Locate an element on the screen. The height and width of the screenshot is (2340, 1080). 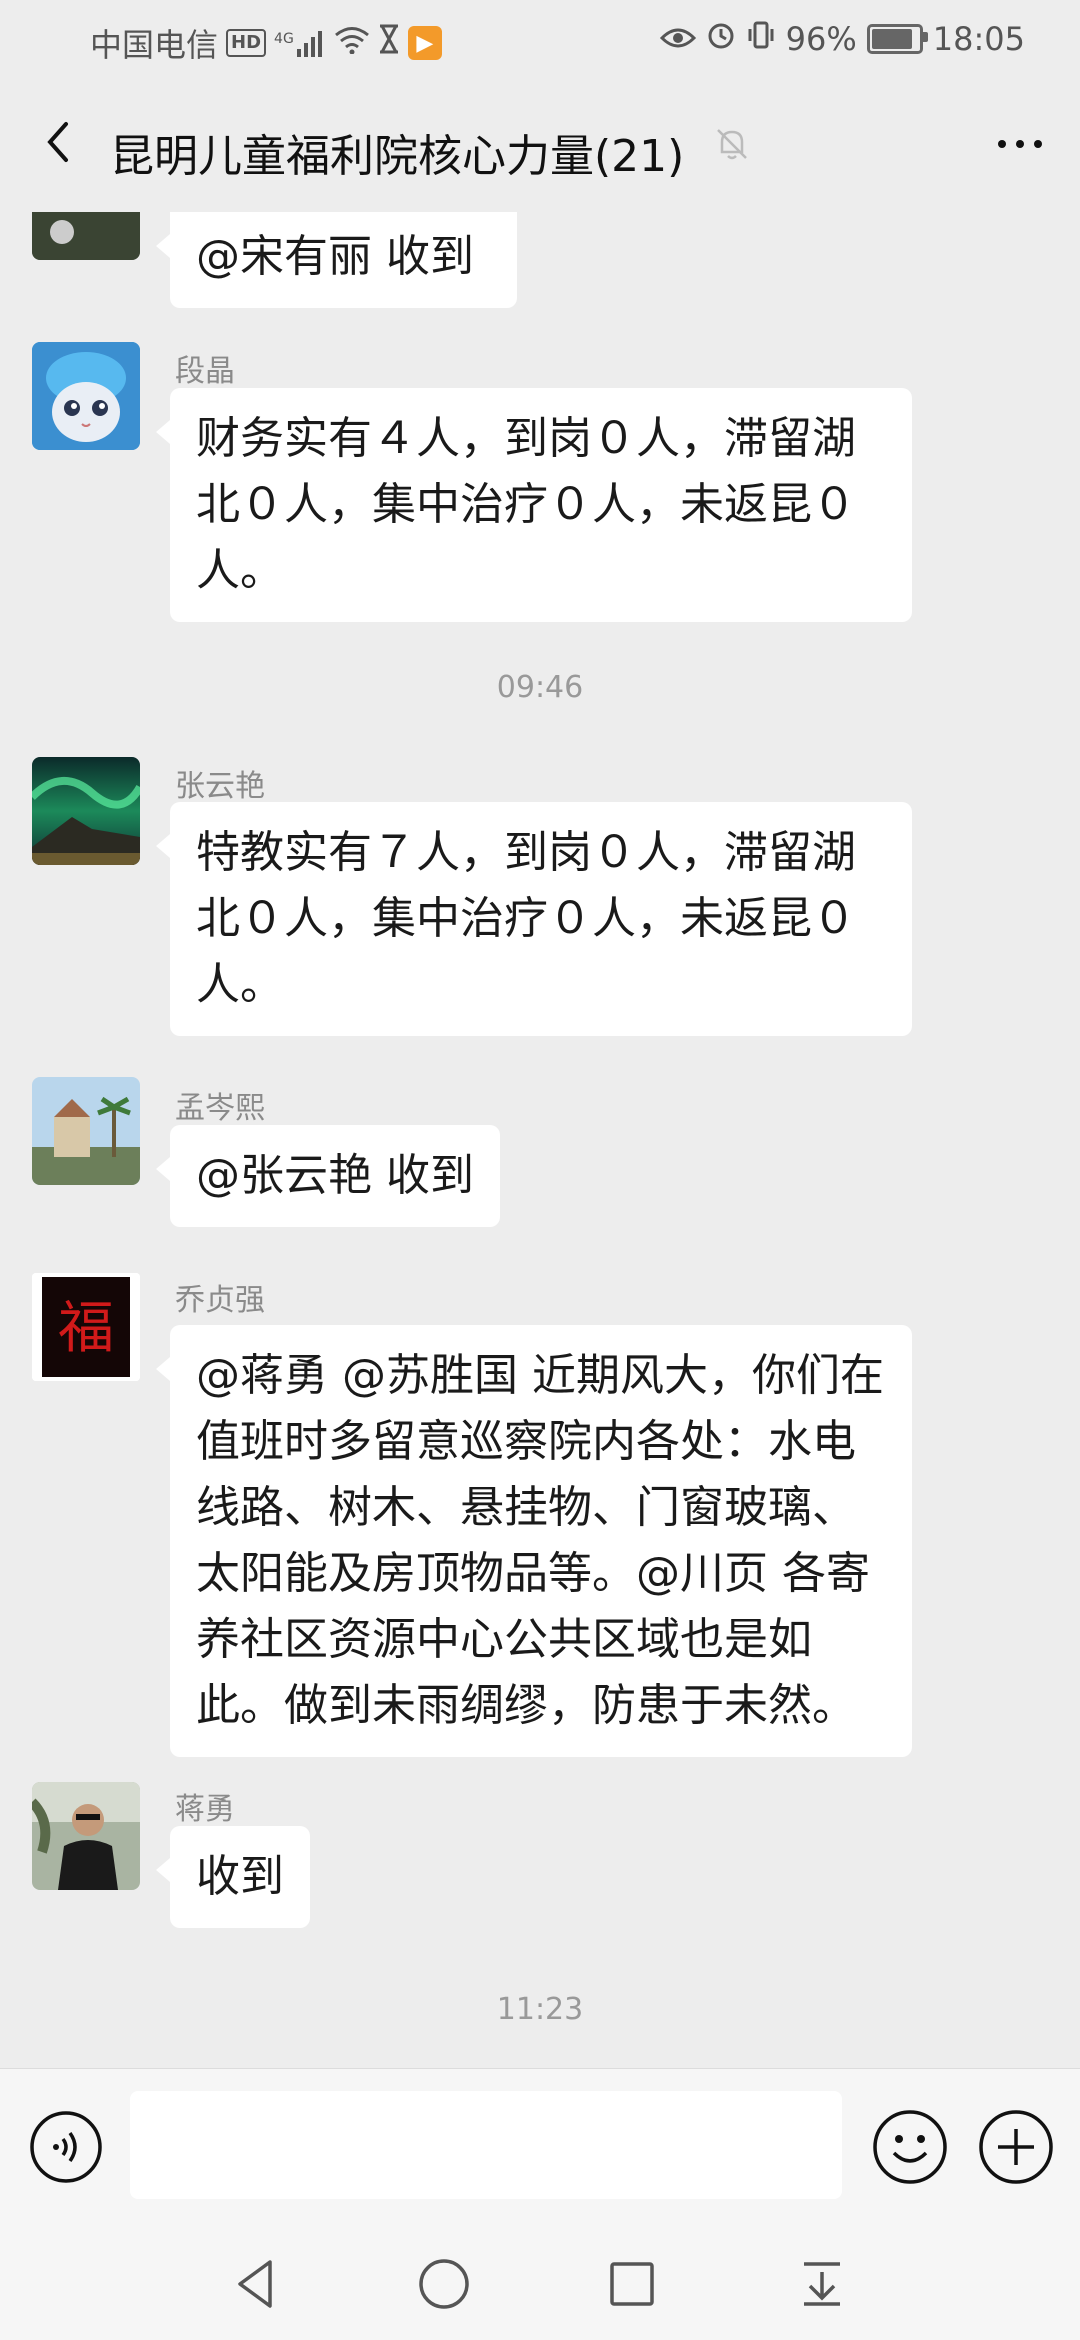
message-bubble: 特教实有７人，到岗０人，滞留湖北０人，集中治疗０人，未返昆０人。 is located at coordinates (534, 919).